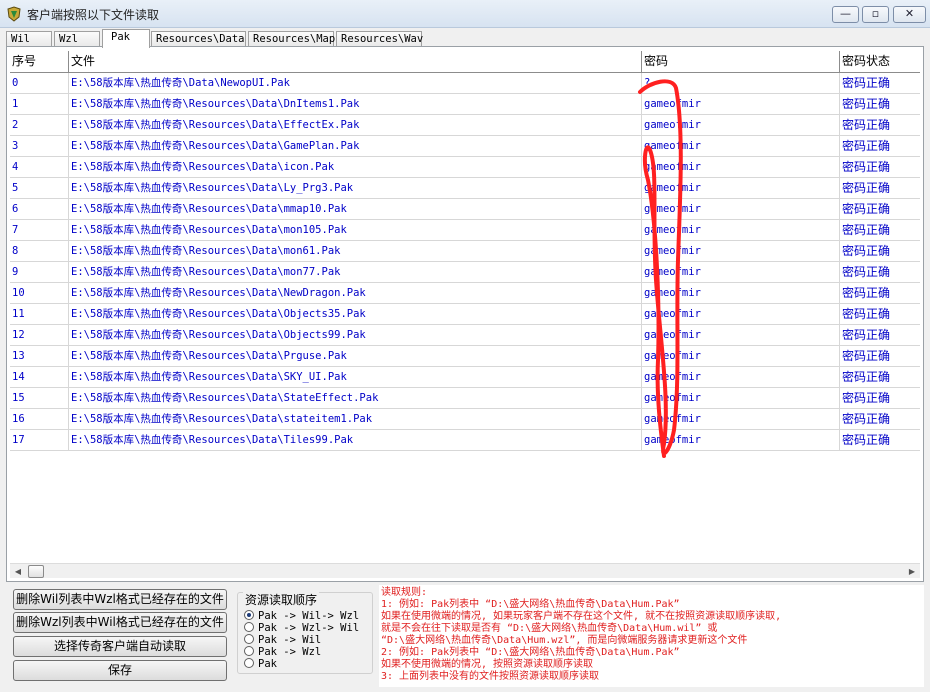 The width and height of the screenshot is (930, 692). Describe the element at coordinates (18, 571) in the screenshot. I see `scroll-left-icon: ◀` at that location.